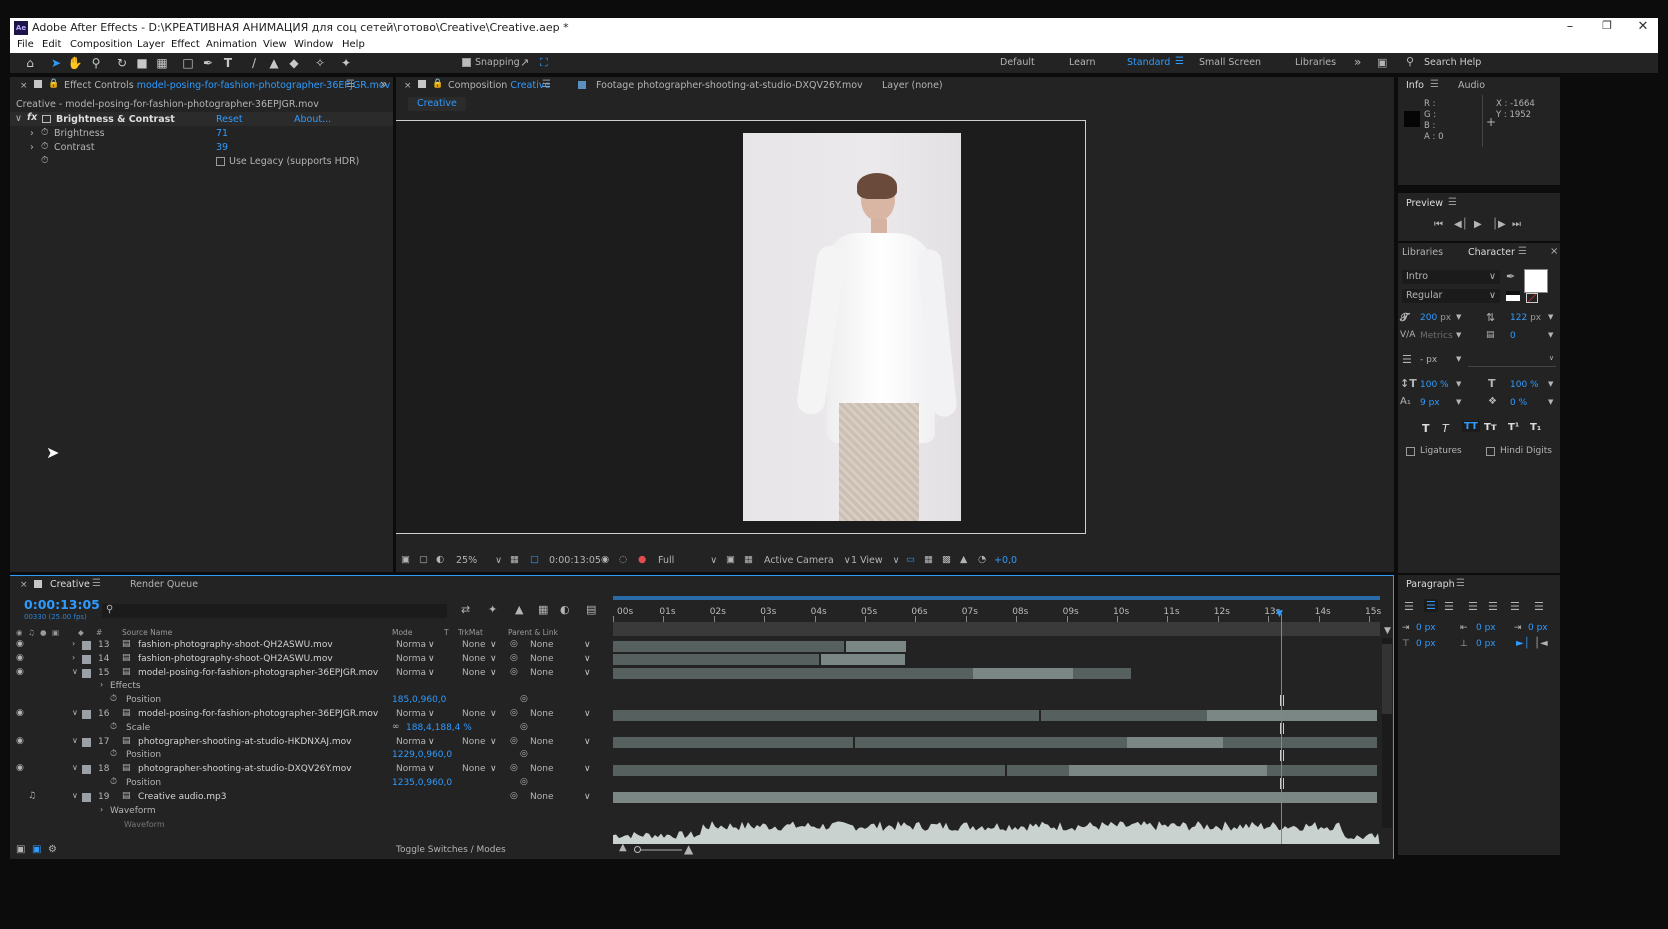 The height and width of the screenshot is (929, 1668). I want to click on faux-italic-button: T, so click(1445, 428).